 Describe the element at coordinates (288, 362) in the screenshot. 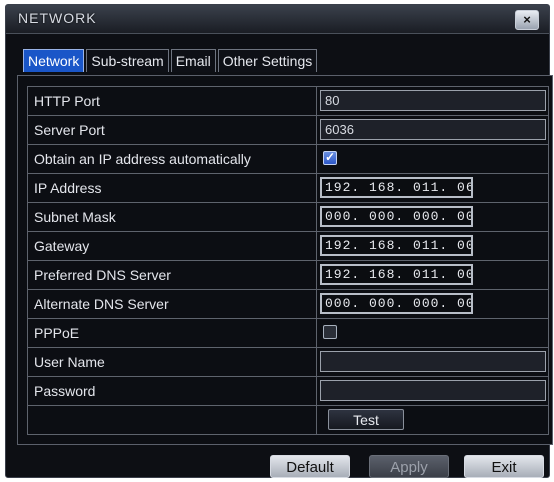

I see `row-user-name: User Name` at that location.